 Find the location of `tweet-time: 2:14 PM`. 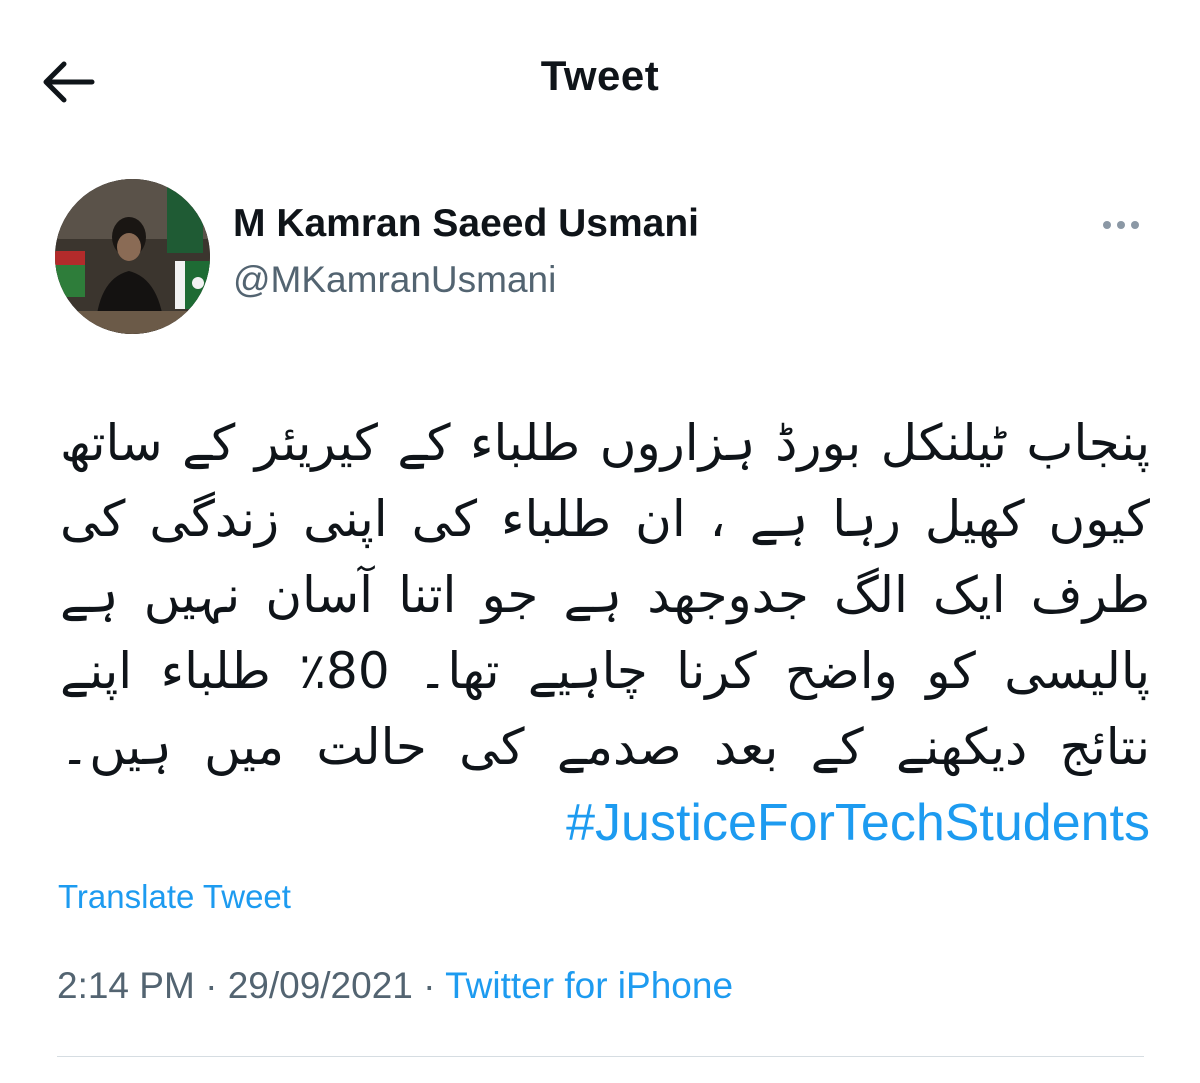

tweet-time: 2:14 PM is located at coordinates (126, 985).